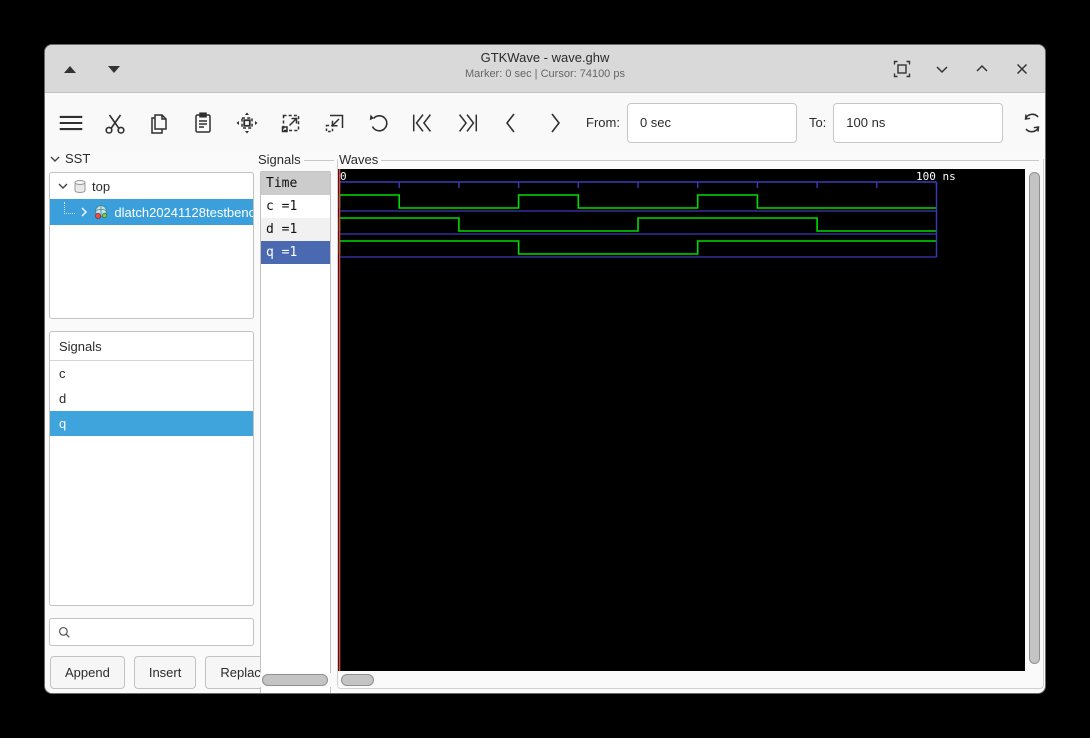 The height and width of the screenshot is (738, 1090). I want to click on chevron-up-icon, so click(982, 68).